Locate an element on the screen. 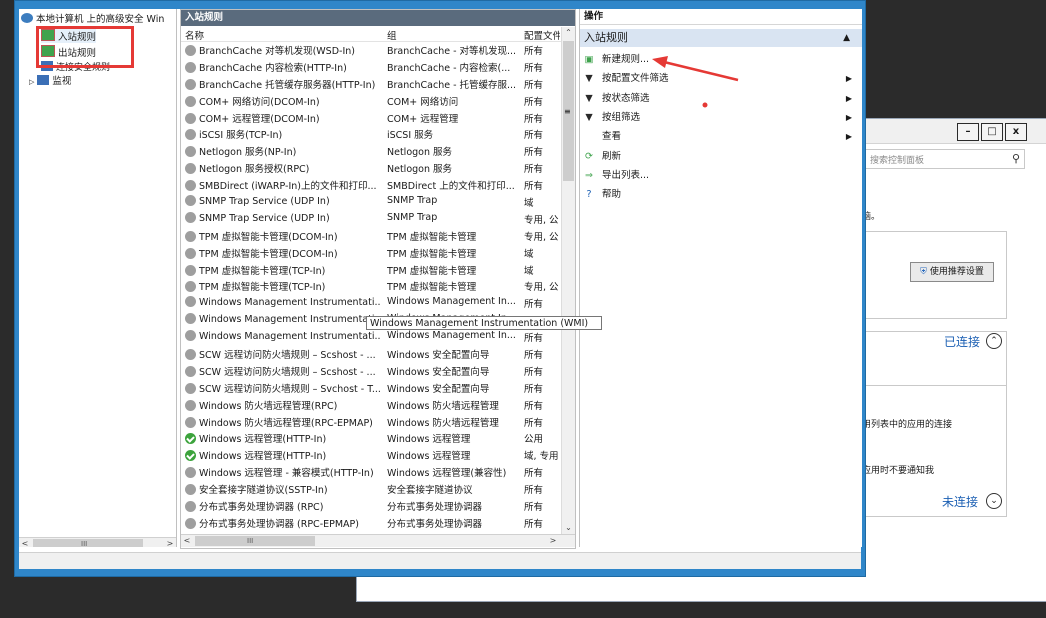 The height and width of the screenshot is (618, 1046). action-label: 按组筛选 is located at coordinates (621, 117).